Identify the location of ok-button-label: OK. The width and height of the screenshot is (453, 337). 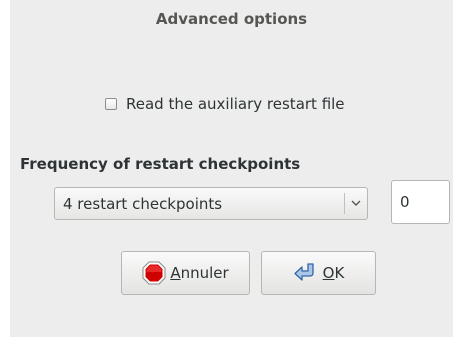
(334, 273).